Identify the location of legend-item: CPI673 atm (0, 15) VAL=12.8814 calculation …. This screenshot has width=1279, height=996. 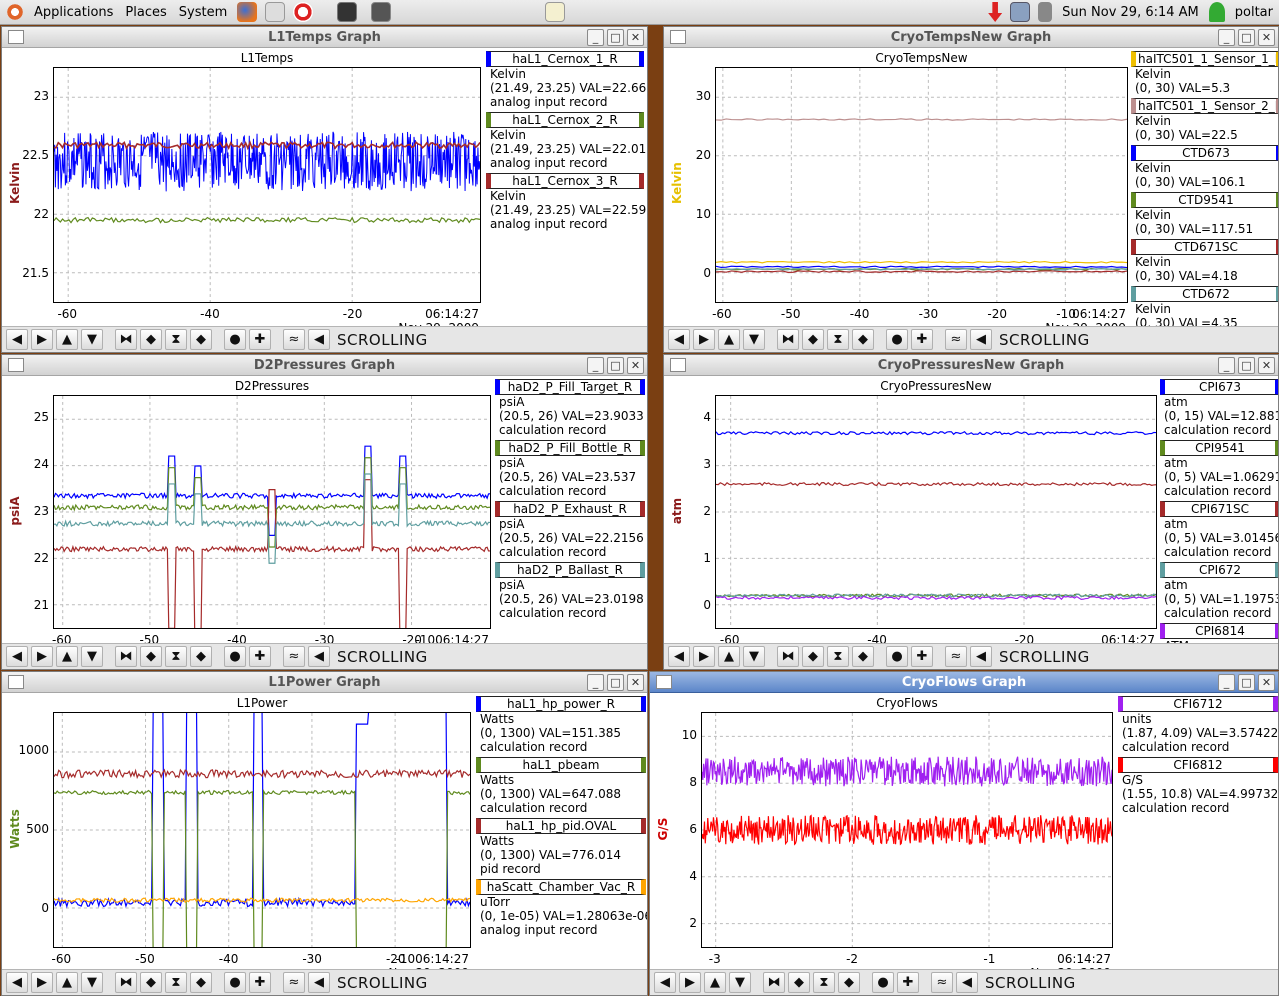
(1219, 408).